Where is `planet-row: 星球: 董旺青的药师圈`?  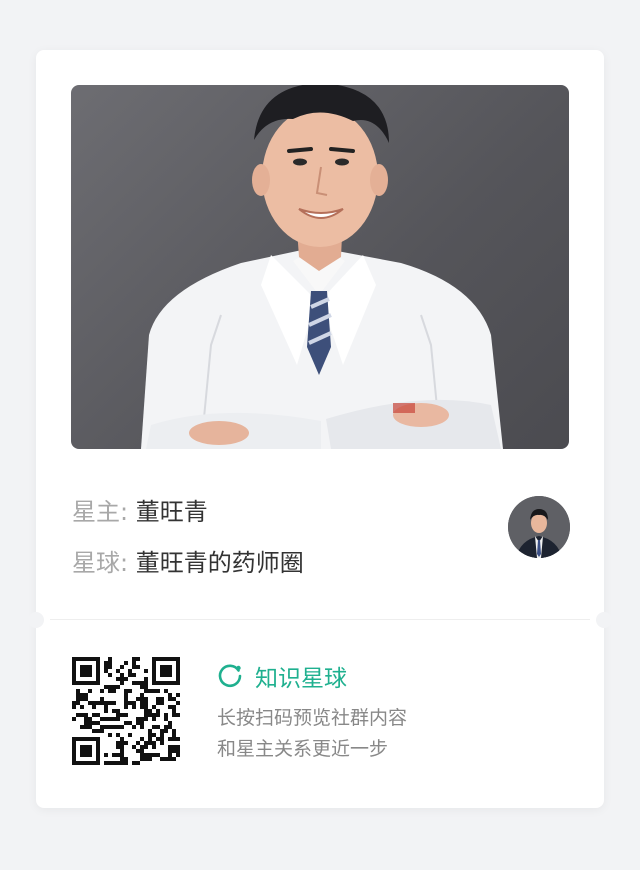 planet-row: 星球: 董旺青的药师圈 is located at coordinates (188, 563).